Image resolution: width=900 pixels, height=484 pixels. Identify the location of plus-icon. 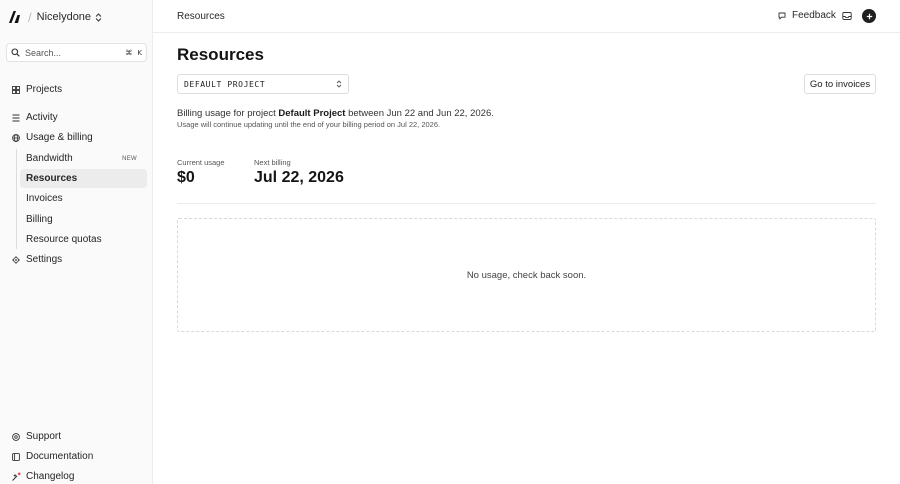
(869, 16).